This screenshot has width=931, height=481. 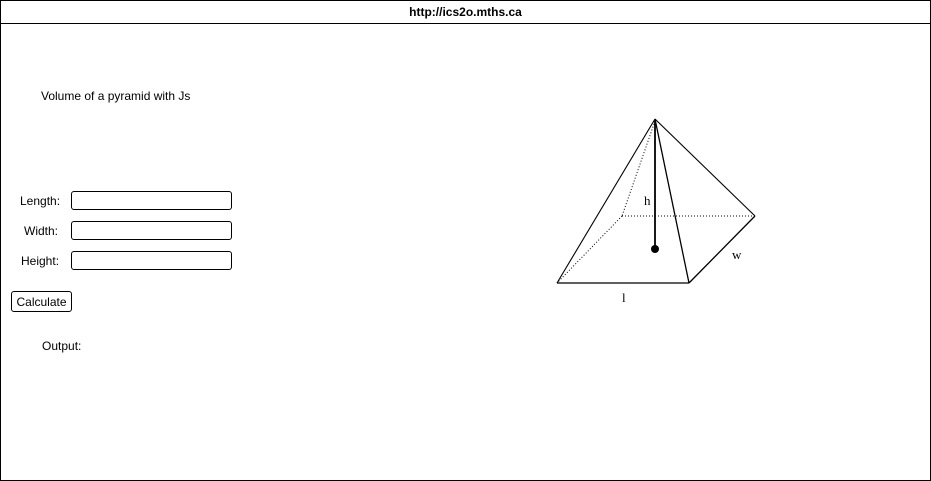 What do you see at coordinates (672, 201) in the screenshot?
I see `apex-front-edge` at bounding box center [672, 201].